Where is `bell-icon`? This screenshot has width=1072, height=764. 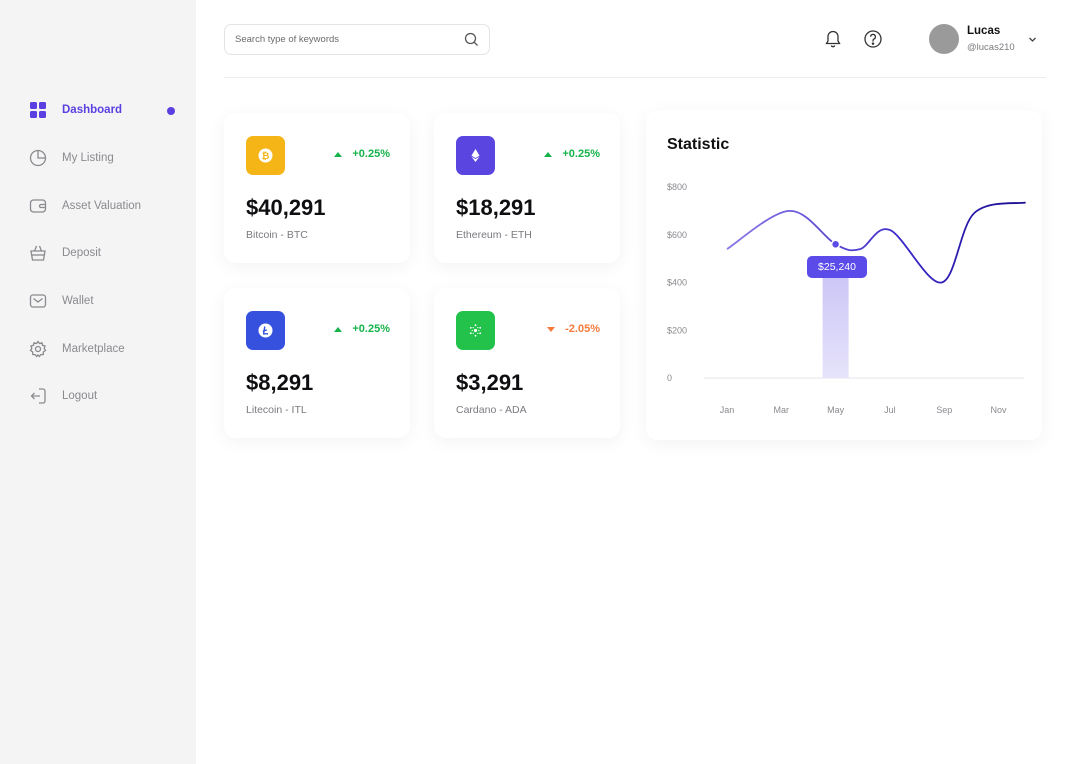
bell-icon is located at coordinates (833, 39).